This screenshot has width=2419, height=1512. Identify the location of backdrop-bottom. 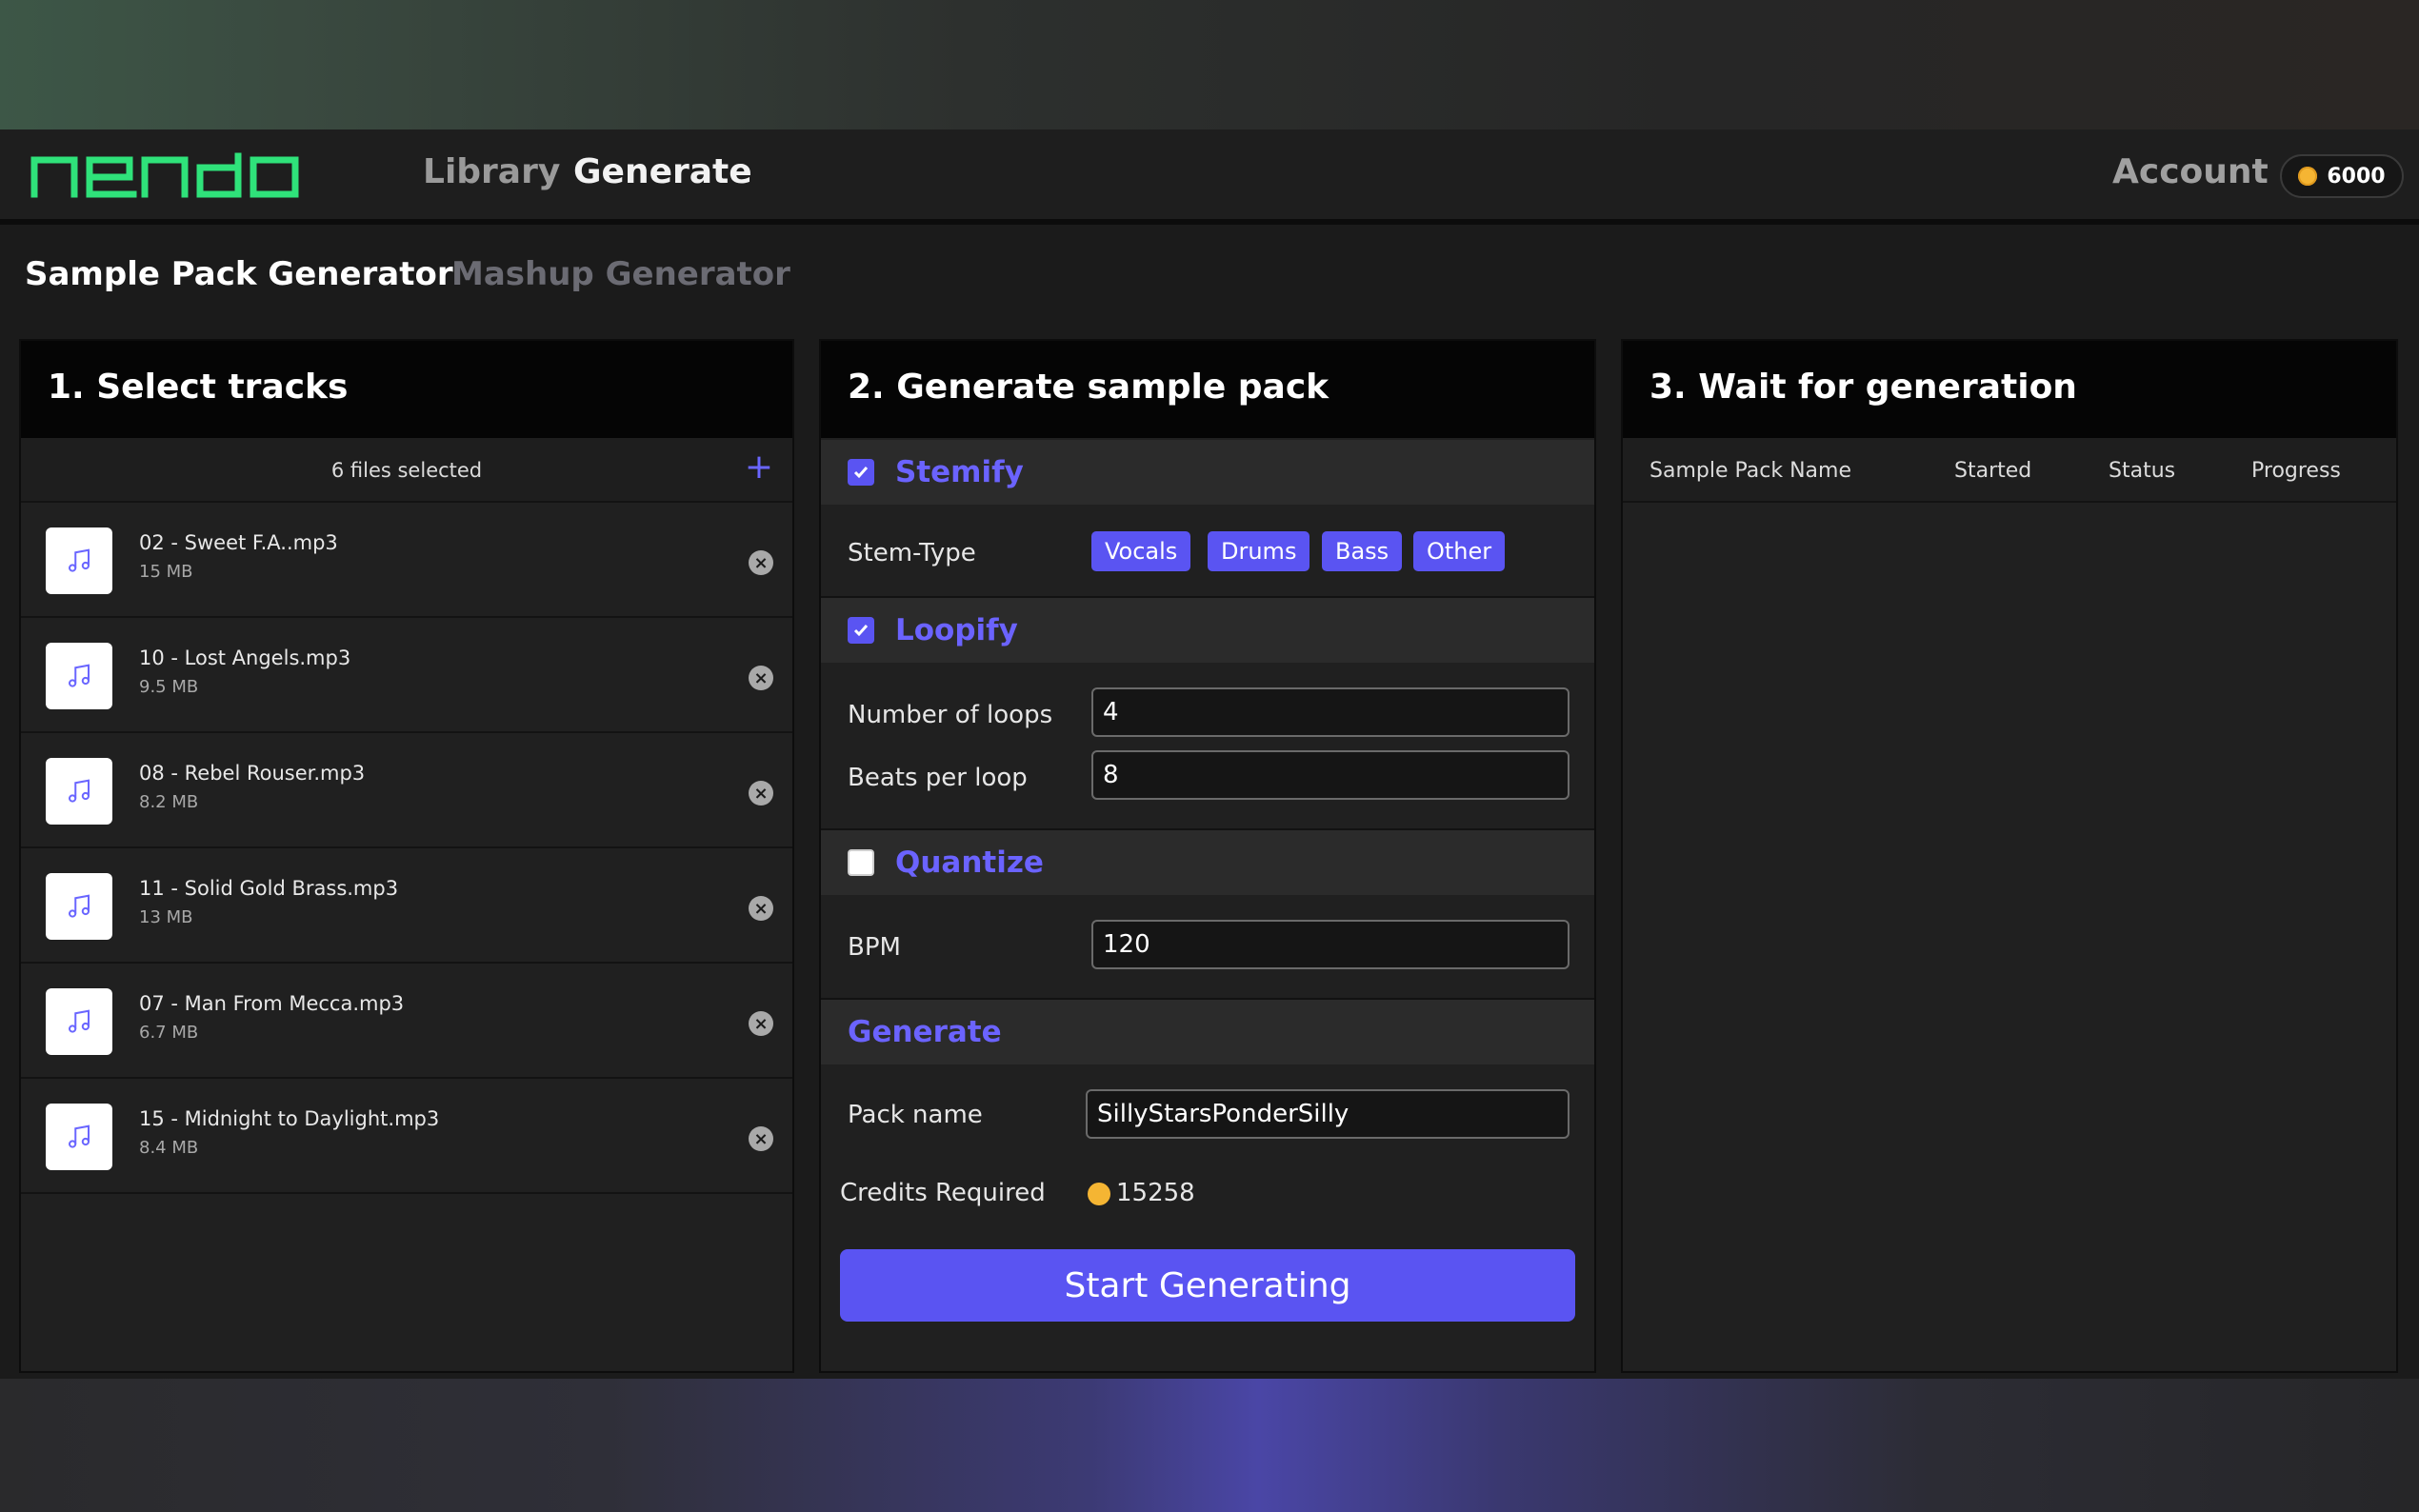
(1209, 1445).